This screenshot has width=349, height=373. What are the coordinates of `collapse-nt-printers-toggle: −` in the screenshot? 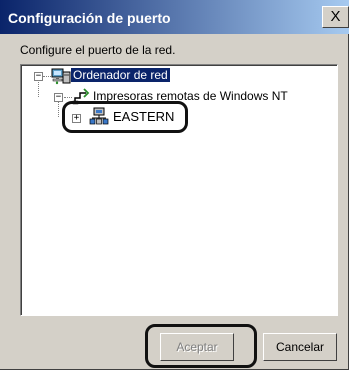 It's located at (58, 97).